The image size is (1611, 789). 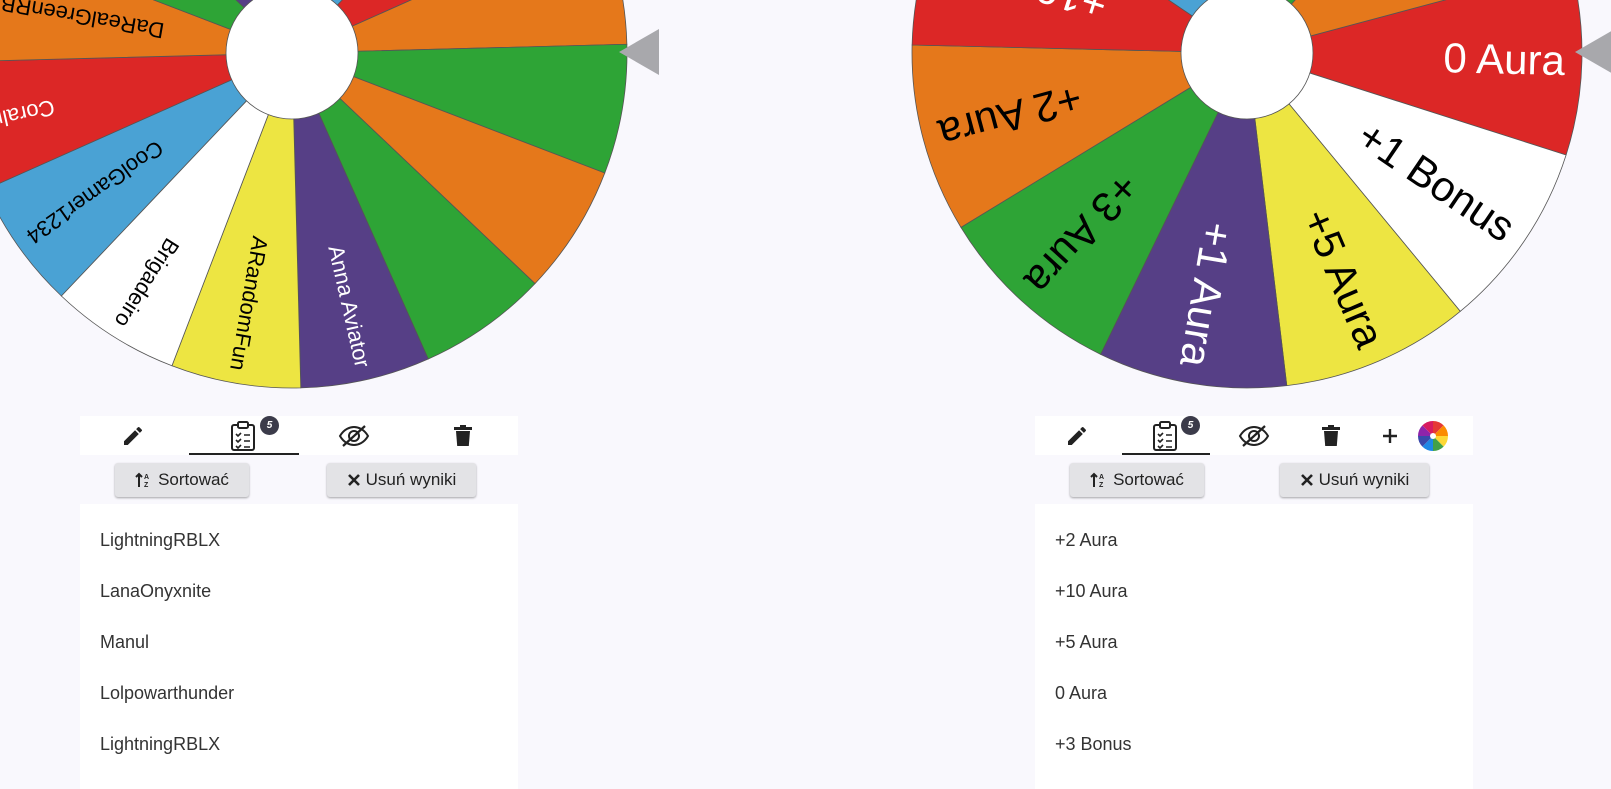 What do you see at coordinates (156, 591) in the screenshot?
I see `result-item: LanaOnyxnite` at bounding box center [156, 591].